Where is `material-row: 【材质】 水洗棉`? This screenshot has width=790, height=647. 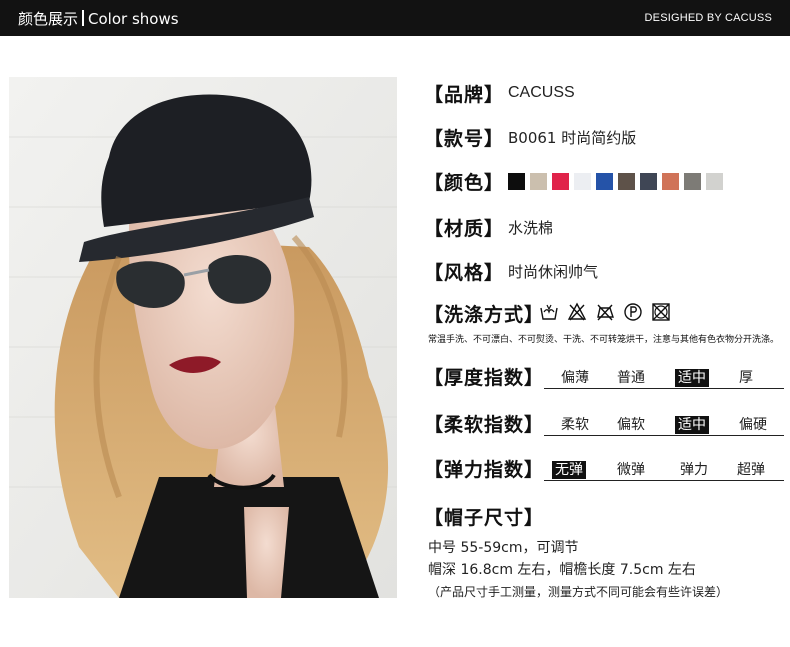
material-row: 【材质】 水洗棉 is located at coordinates (488, 227).